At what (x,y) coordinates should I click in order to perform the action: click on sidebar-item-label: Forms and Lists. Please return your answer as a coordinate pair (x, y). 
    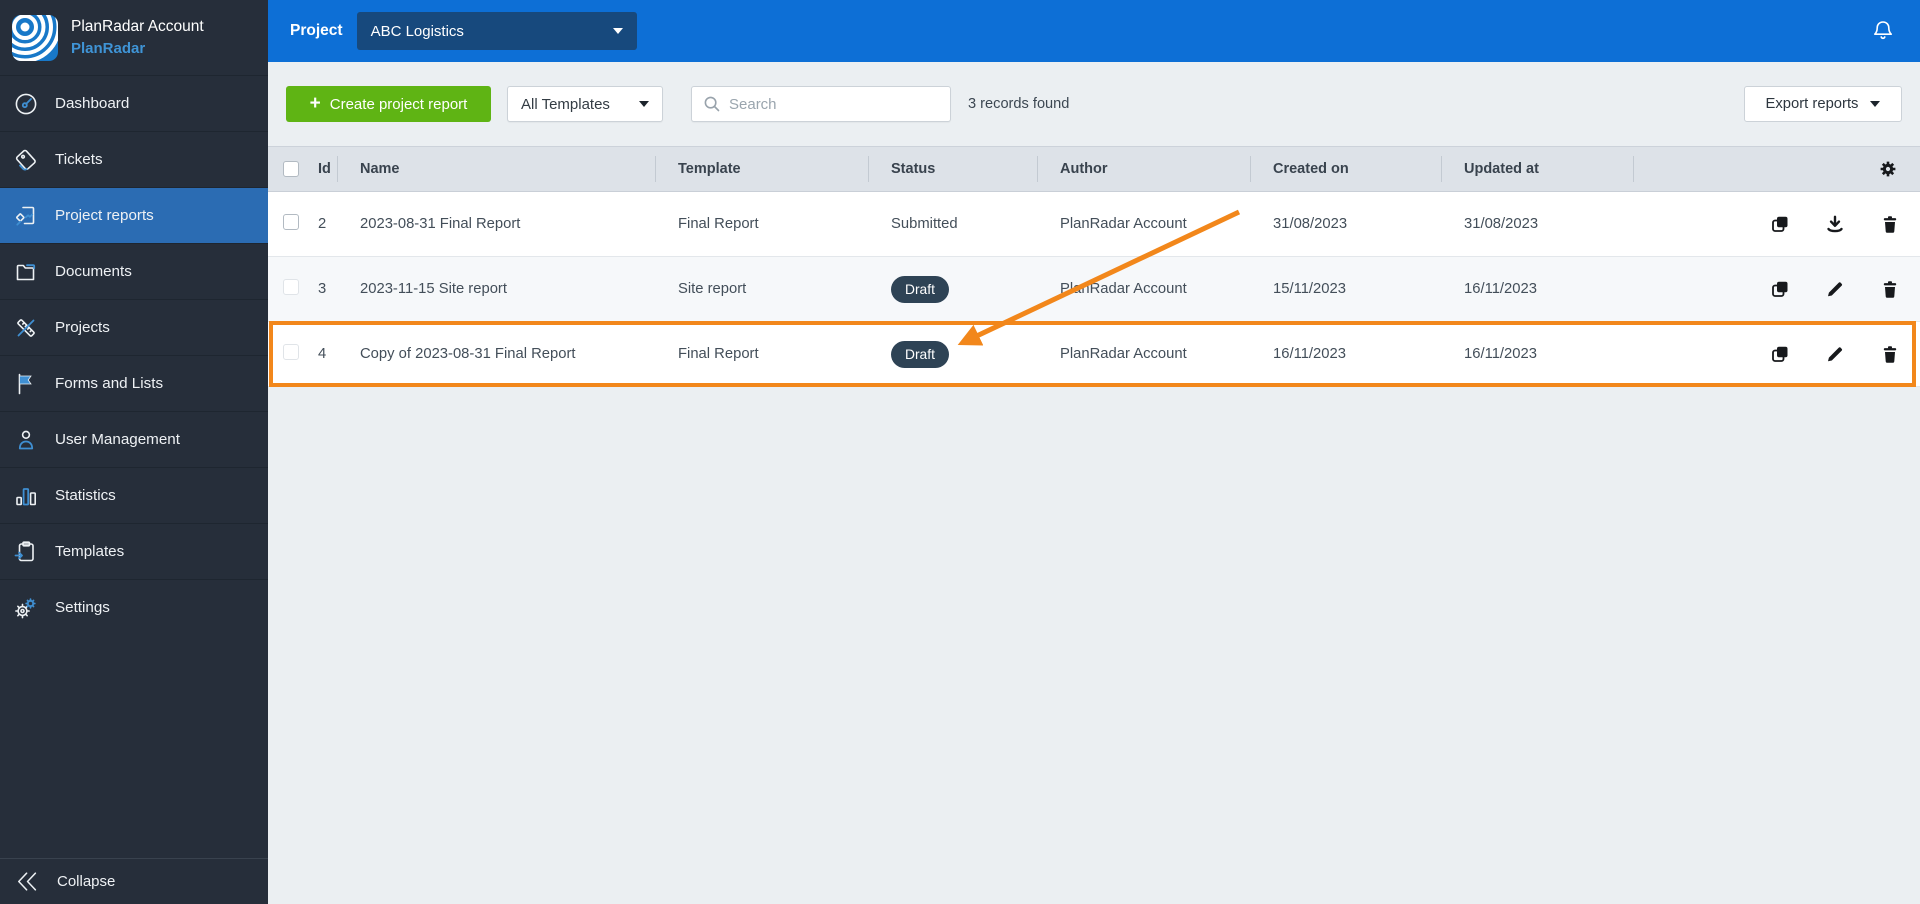
    Looking at the image, I should click on (109, 383).